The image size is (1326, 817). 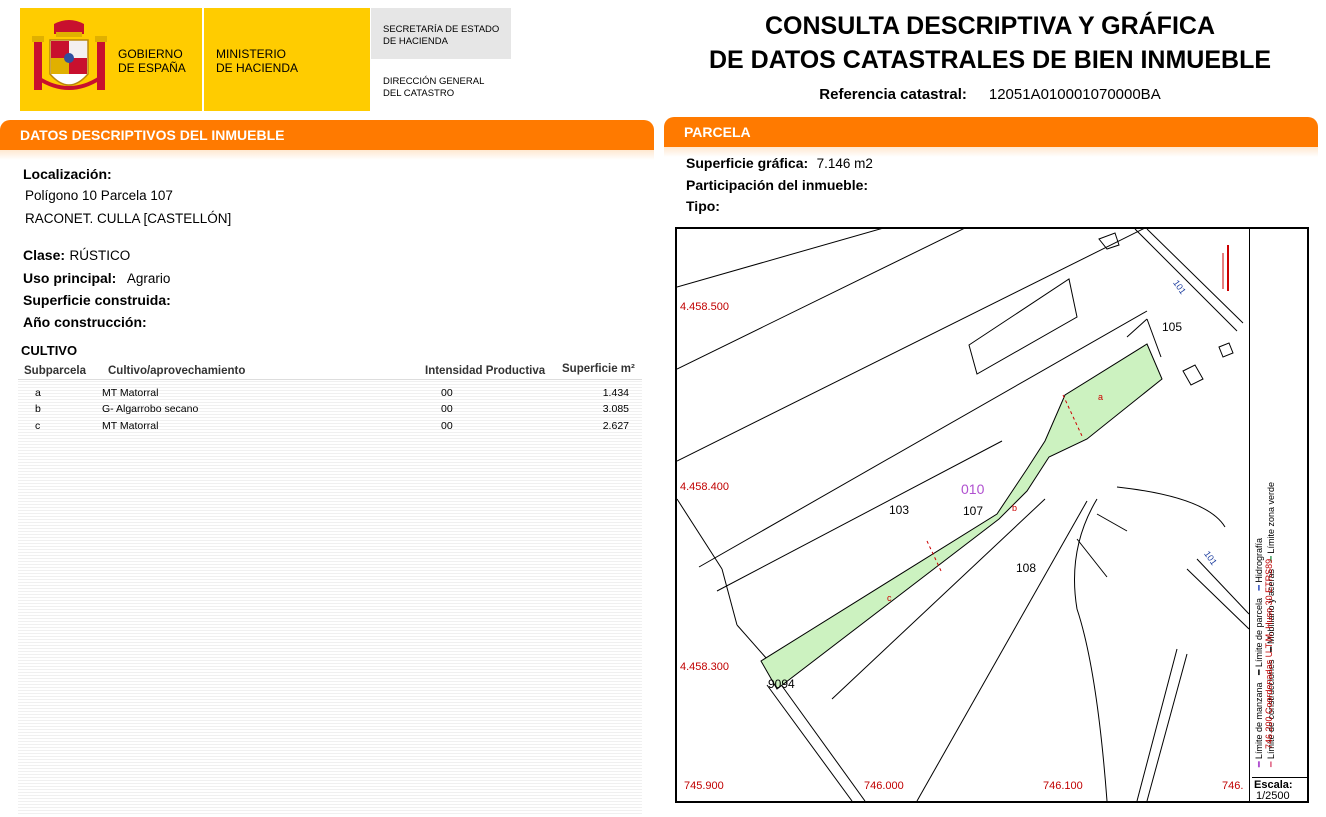 I want to click on table-row-c-sub: c, so click(x=38, y=426).